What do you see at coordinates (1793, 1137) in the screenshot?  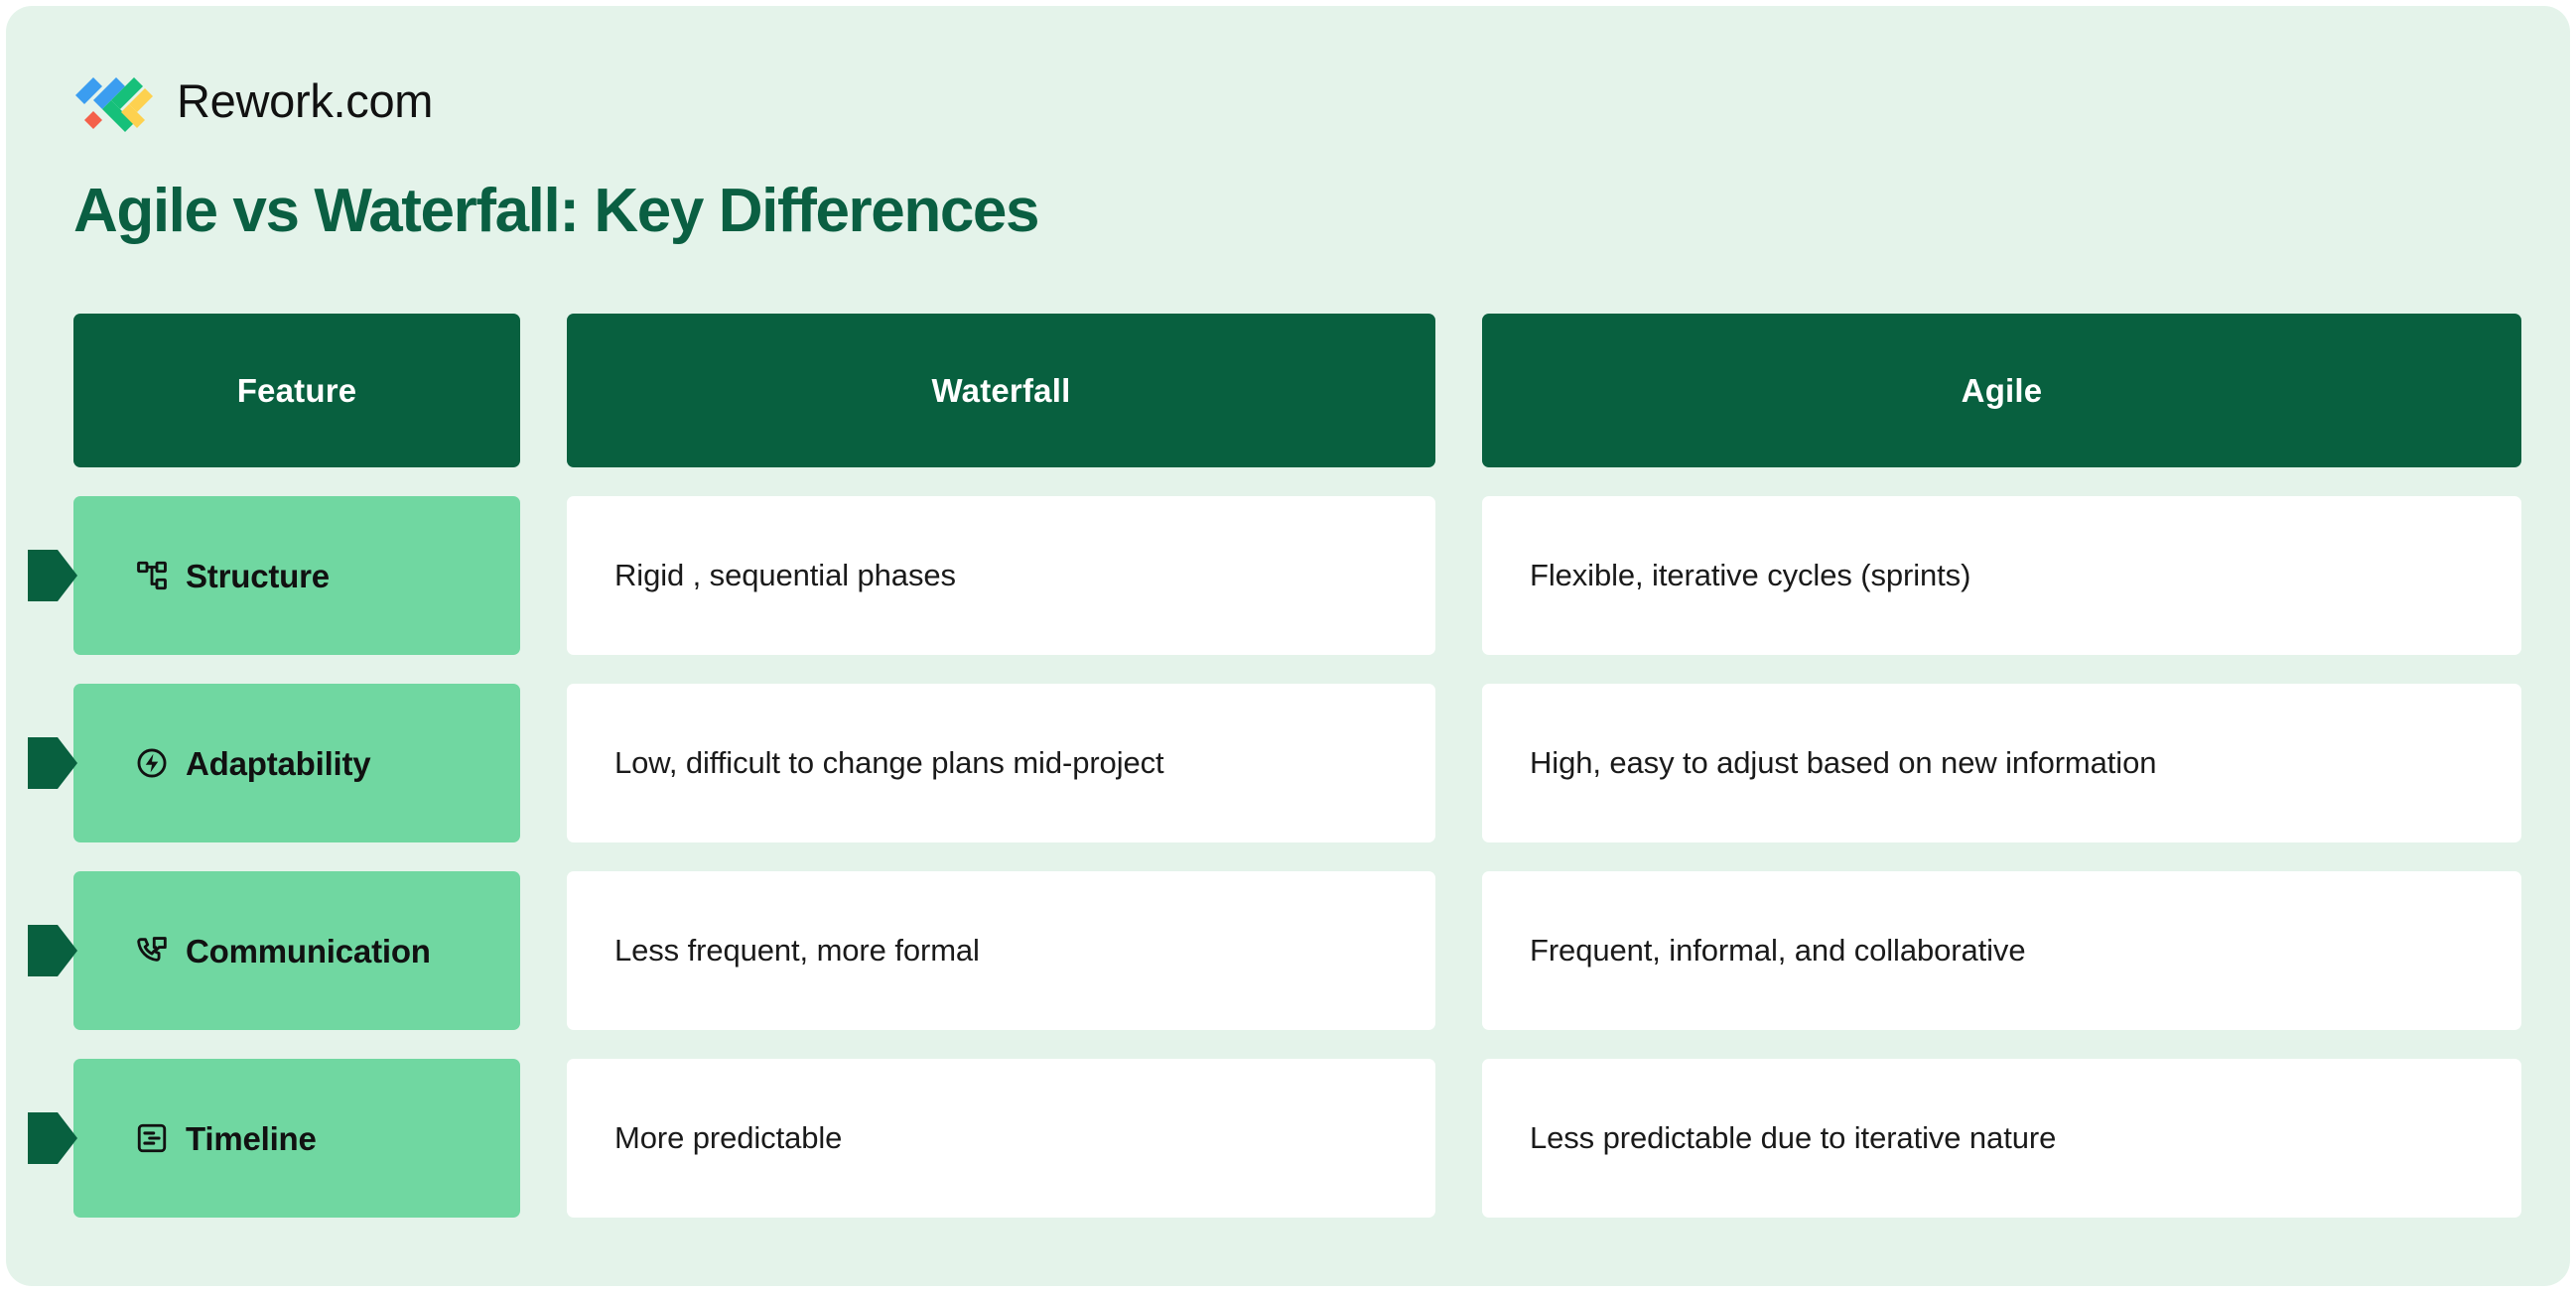 I see `agile-value: Less predictable due to iterative nature` at bounding box center [1793, 1137].